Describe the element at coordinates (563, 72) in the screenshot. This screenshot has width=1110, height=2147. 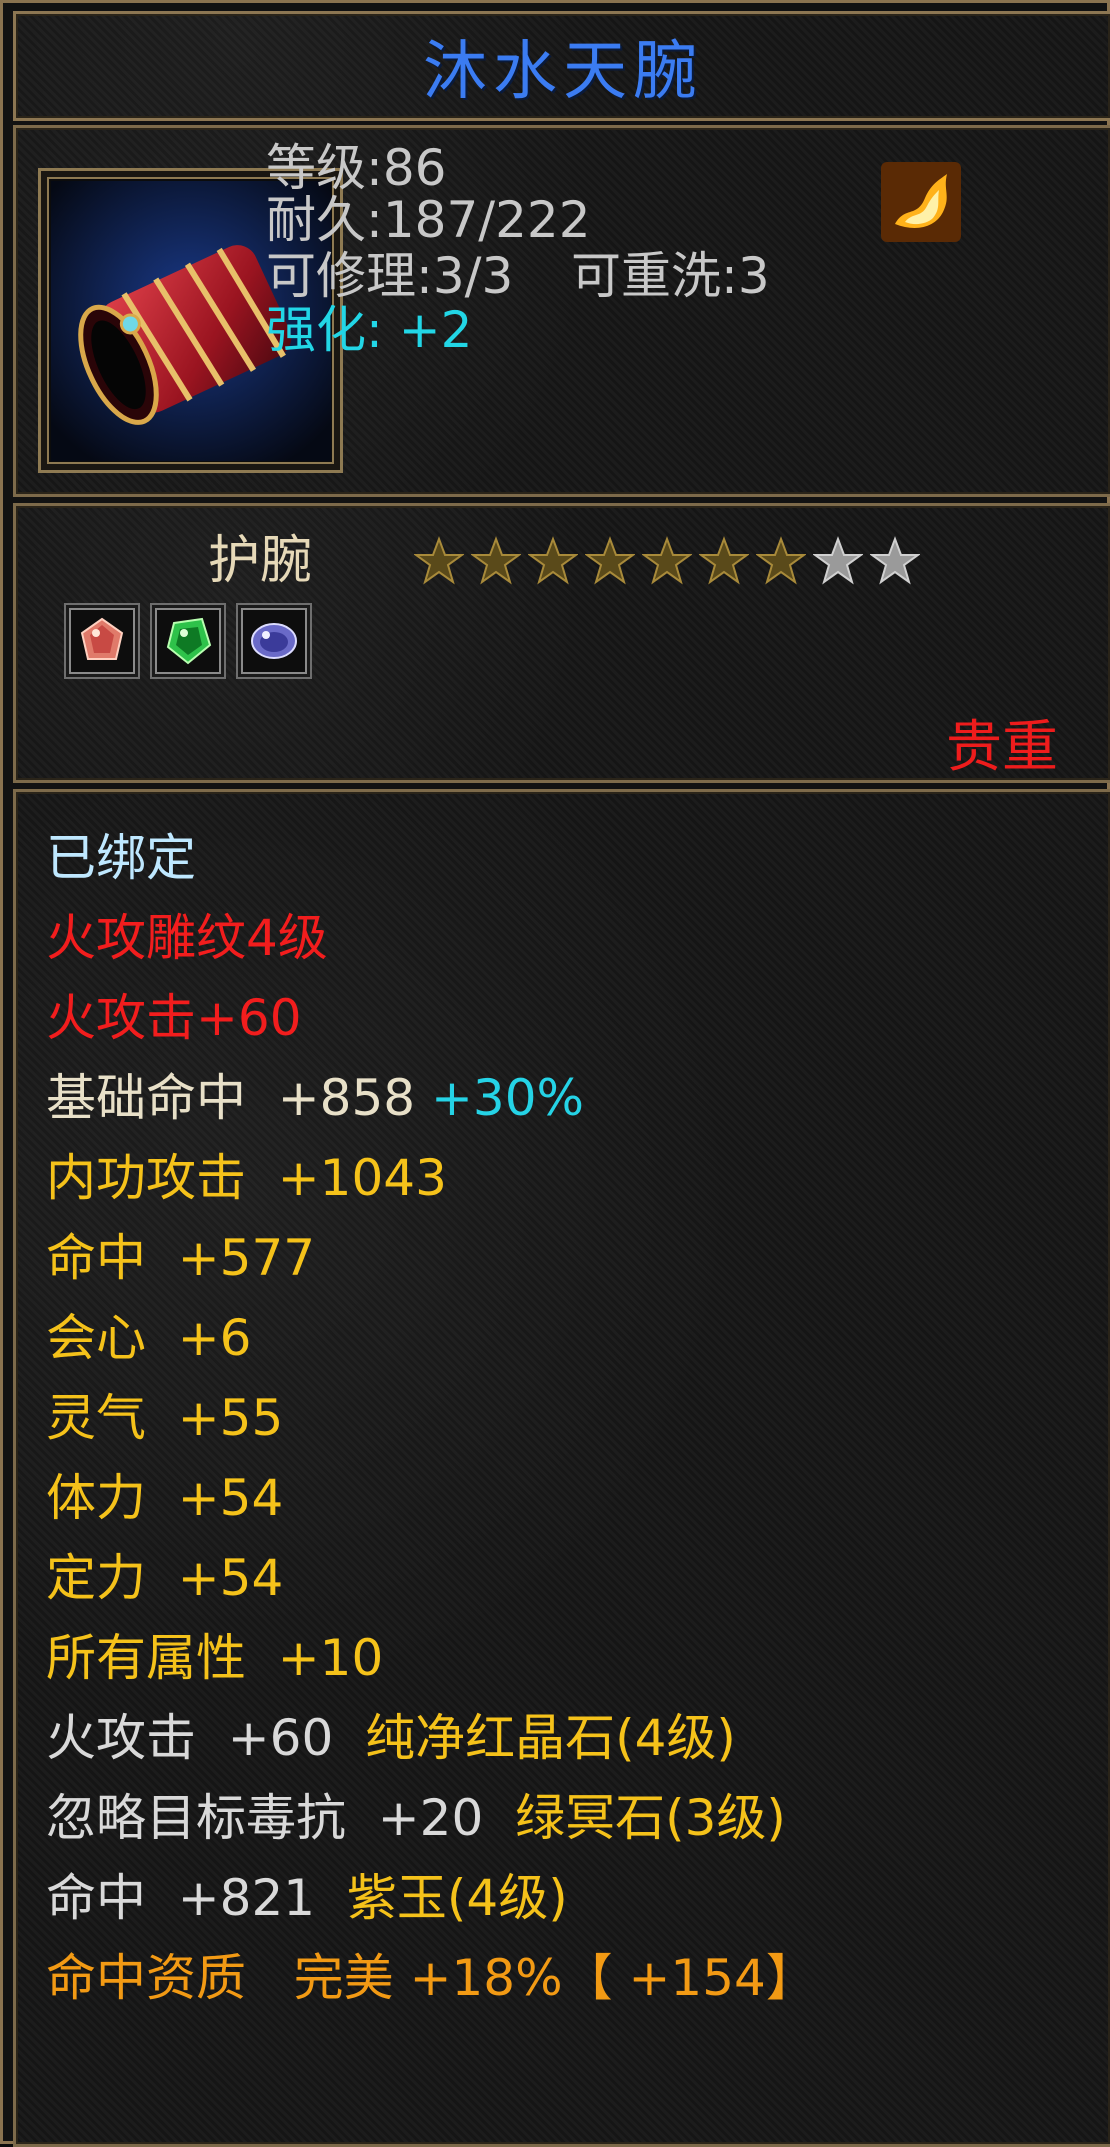
I see `item-name: 沐水天腕` at that location.